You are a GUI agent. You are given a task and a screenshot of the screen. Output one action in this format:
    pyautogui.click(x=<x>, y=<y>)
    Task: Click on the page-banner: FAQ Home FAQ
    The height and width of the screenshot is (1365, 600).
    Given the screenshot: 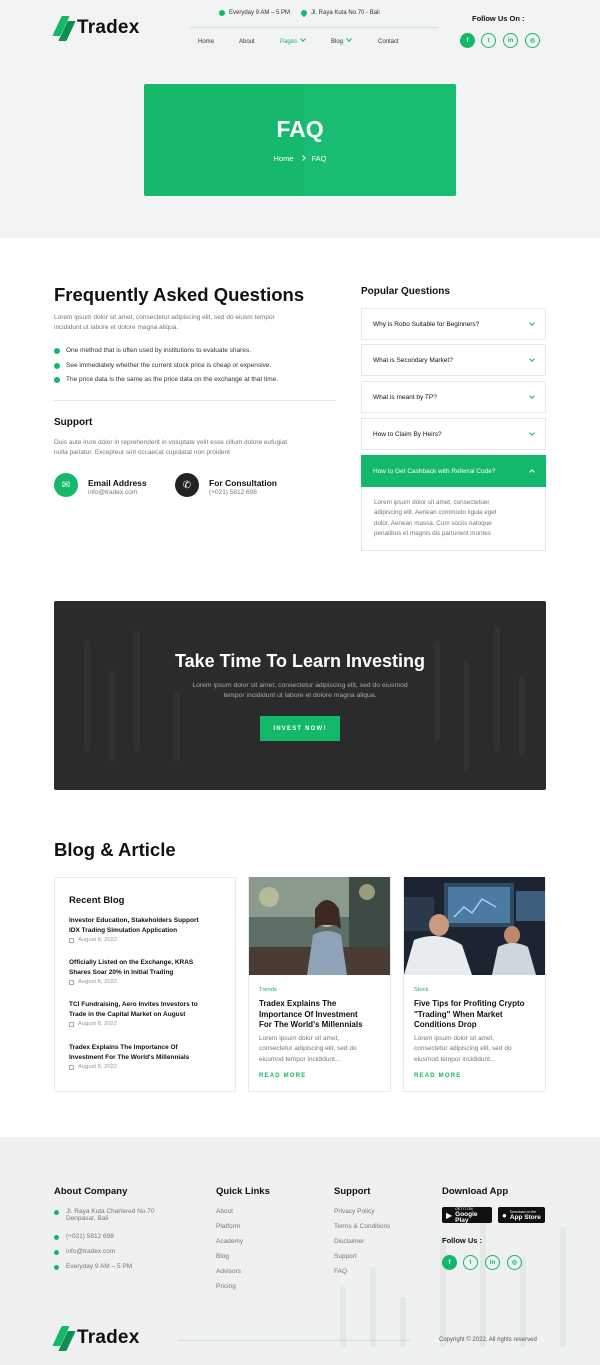 What is the action you would take?
    pyautogui.click(x=300, y=140)
    